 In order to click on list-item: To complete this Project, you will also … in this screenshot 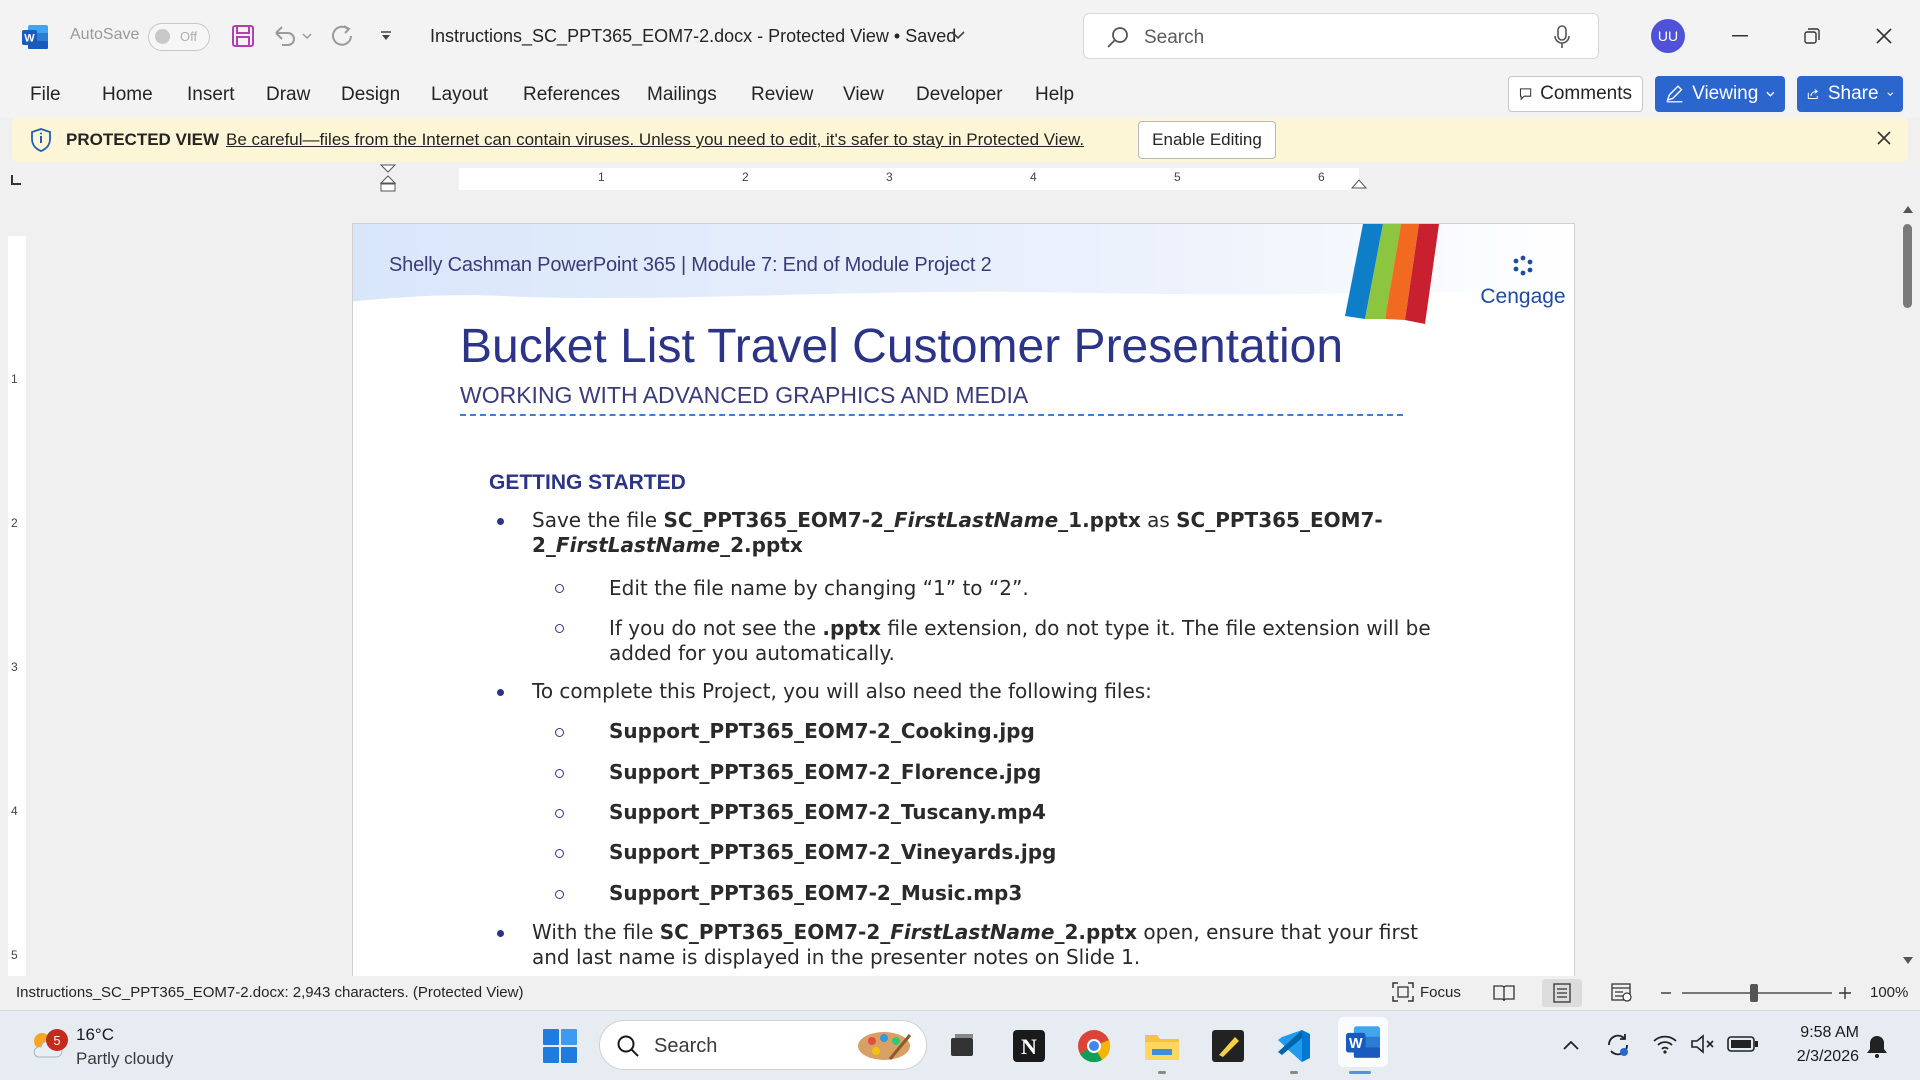, I will do `click(842, 691)`.